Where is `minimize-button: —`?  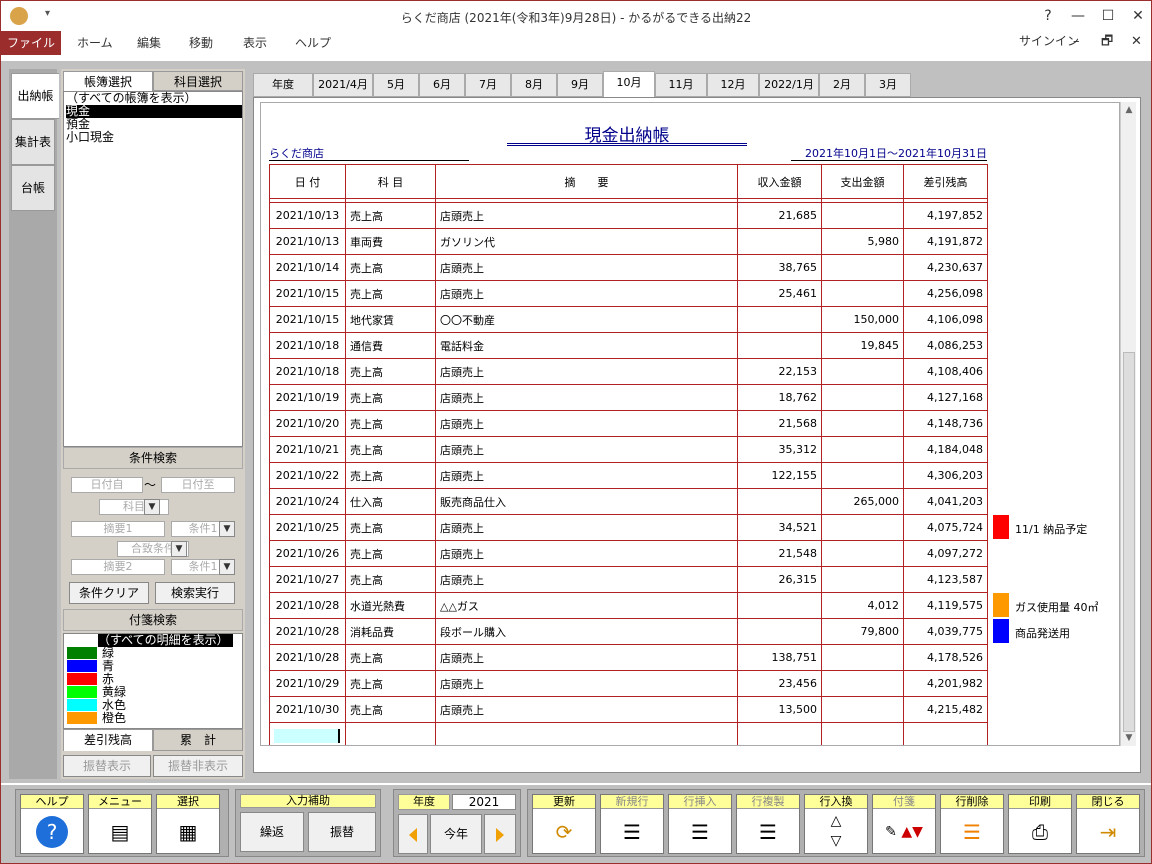
minimize-button: — is located at coordinates (1078, 16).